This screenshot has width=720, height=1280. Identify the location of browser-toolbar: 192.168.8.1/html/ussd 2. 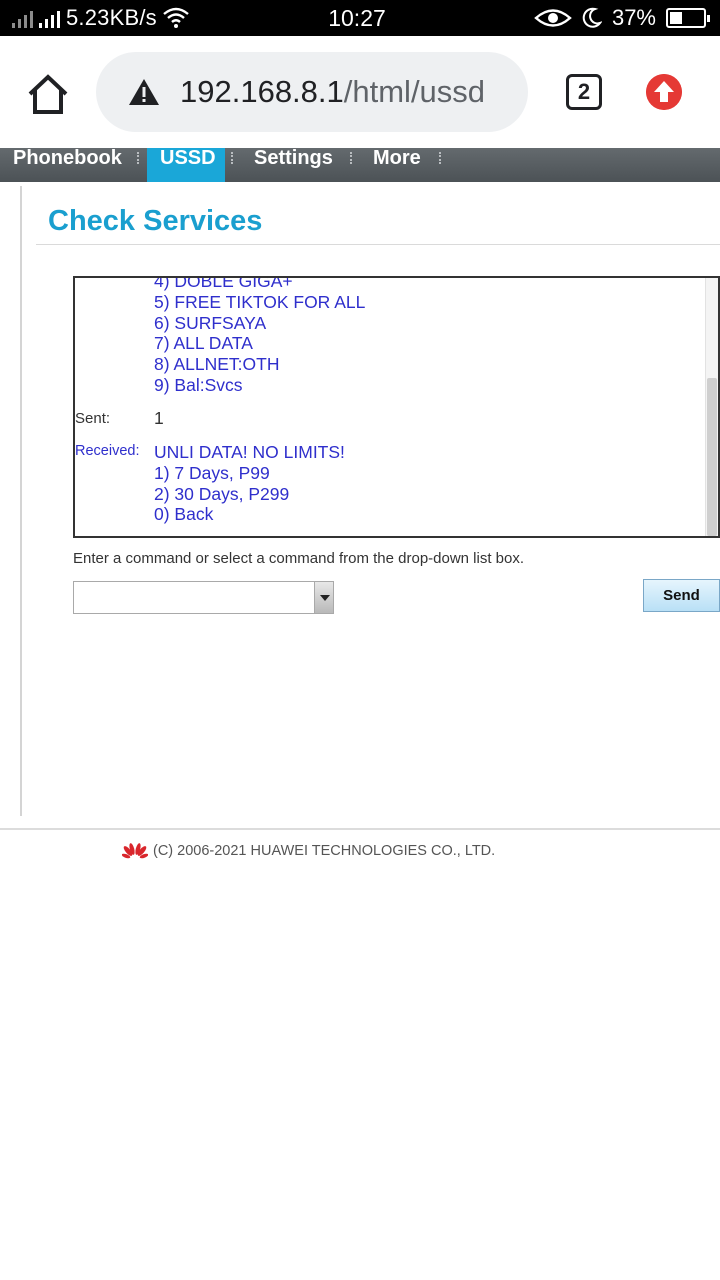
(360, 92).